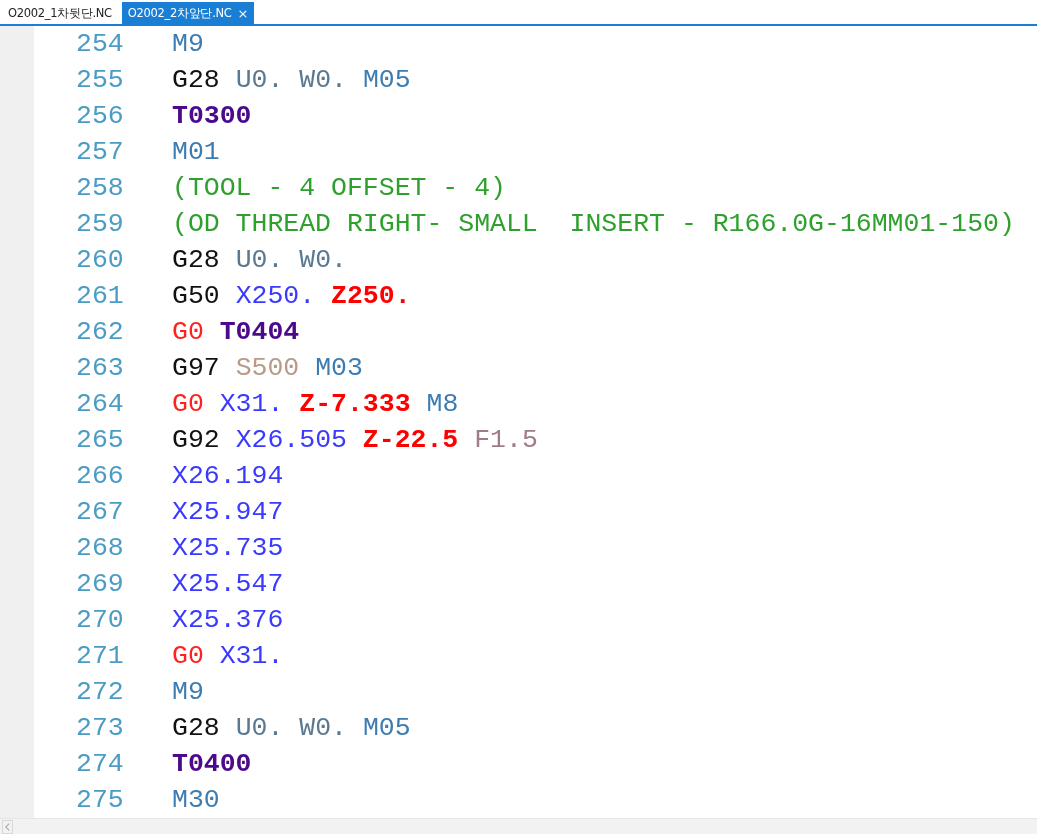 The width and height of the screenshot is (1037, 840). What do you see at coordinates (100, 188) in the screenshot?
I see `line-number: 258` at bounding box center [100, 188].